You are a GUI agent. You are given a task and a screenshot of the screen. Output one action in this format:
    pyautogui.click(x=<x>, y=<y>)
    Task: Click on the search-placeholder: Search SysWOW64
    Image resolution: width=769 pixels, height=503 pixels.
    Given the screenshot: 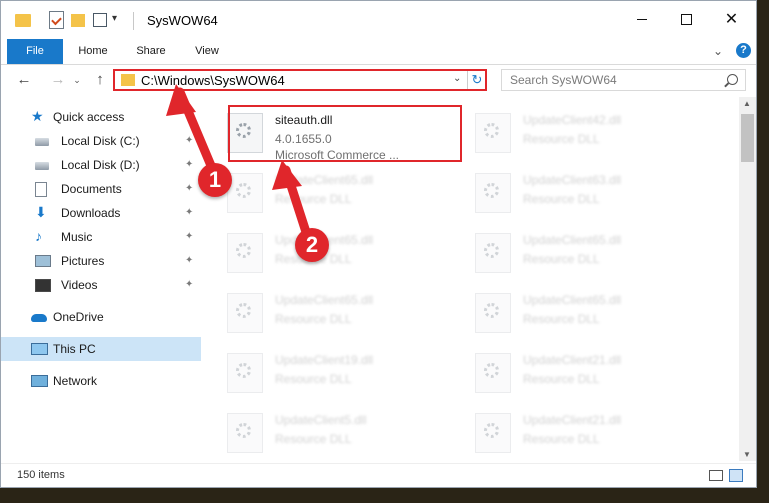 What is the action you would take?
    pyautogui.click(x=563, y=80)
    